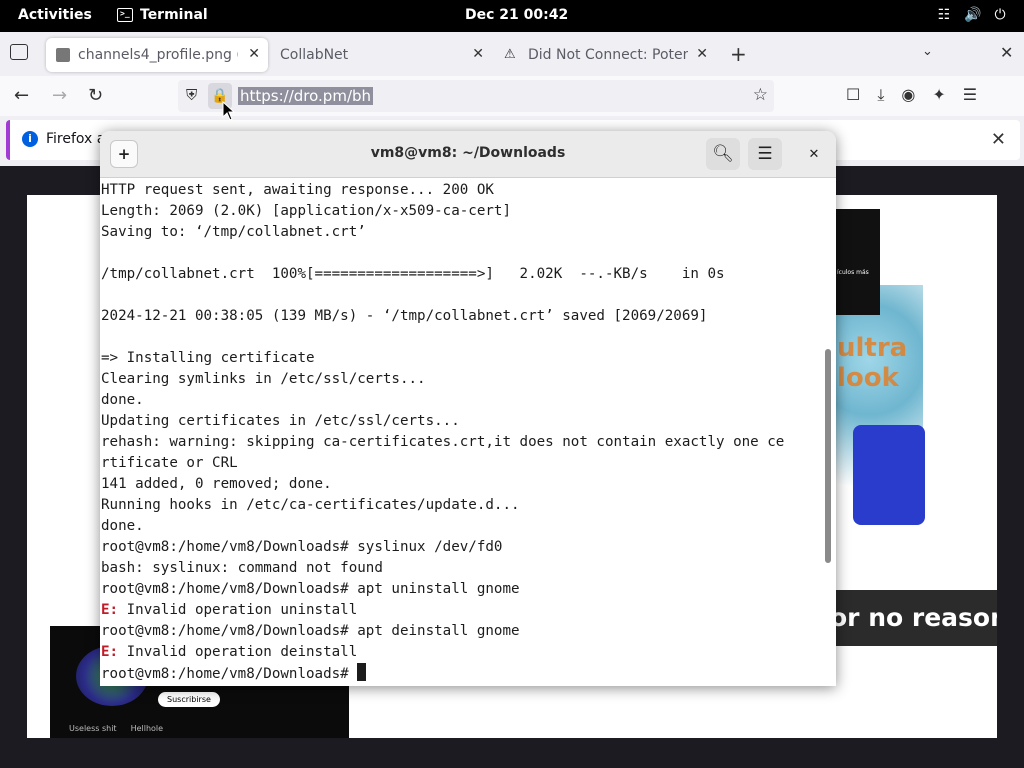 This screenshot has width=1024, height=768. I want to click on pocket-icon: ☐, so click(853, 95).